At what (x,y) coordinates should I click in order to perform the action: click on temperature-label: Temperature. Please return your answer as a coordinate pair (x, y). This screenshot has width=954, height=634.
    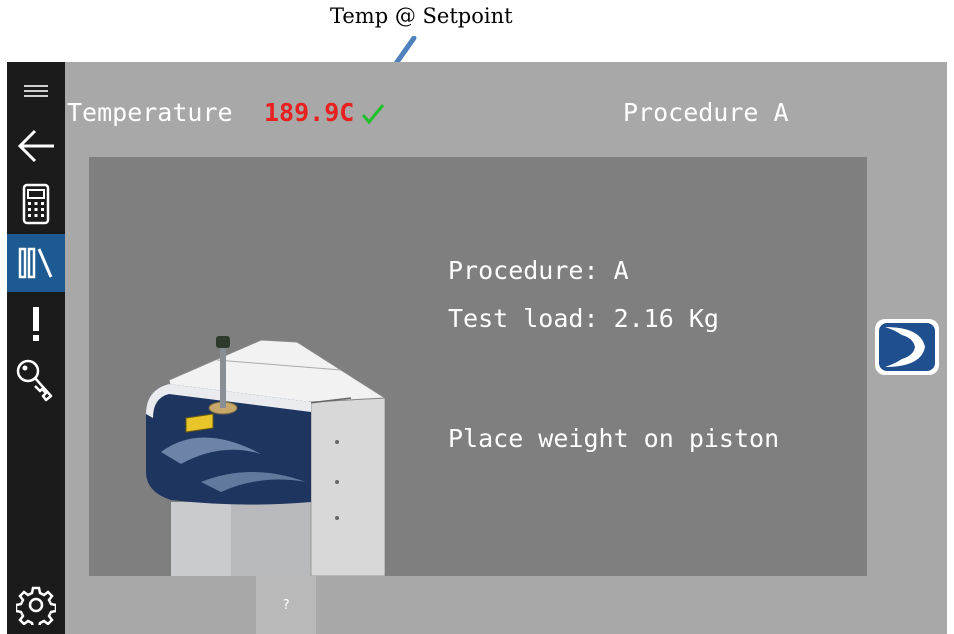
    Looking at the image, I should click on (150, 112).